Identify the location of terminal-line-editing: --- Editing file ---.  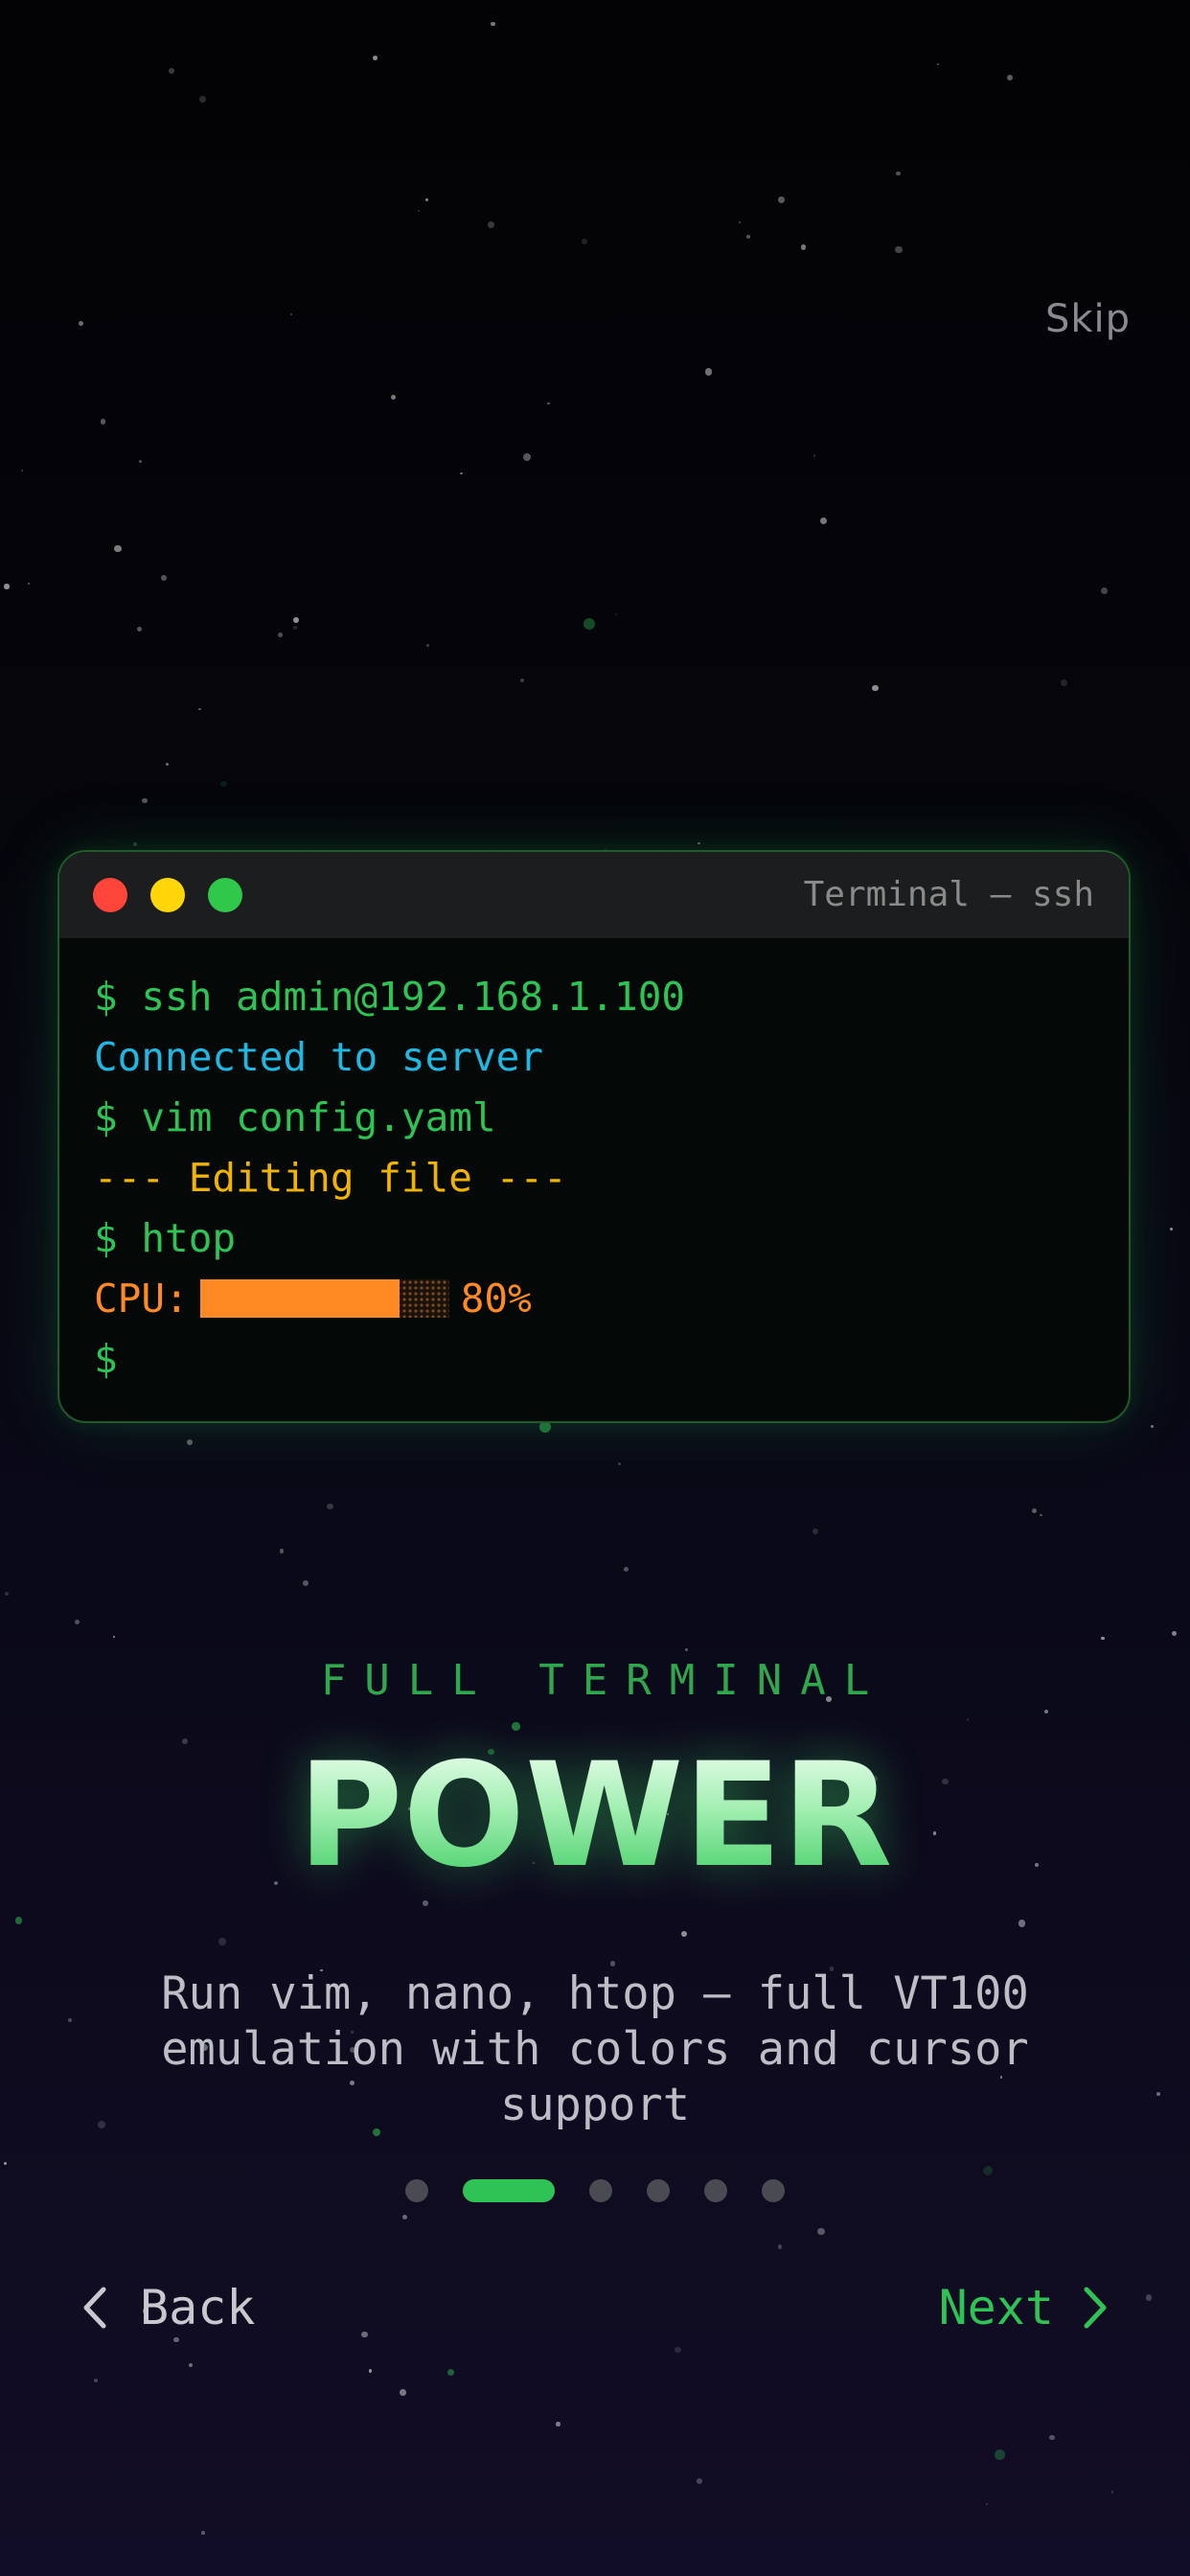
(331, 1178).